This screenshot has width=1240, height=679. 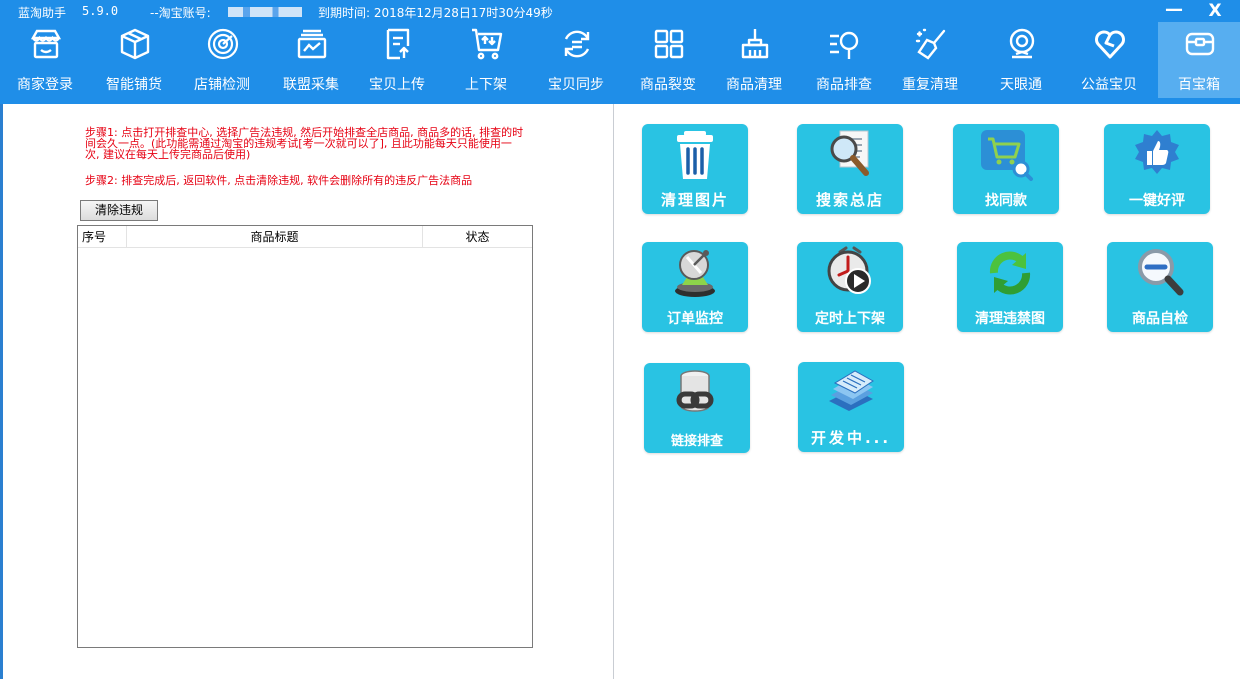 What do you see at coordinates (311, 85) in the screenshot?
I see `nav-label: 联盟采集` at bounding box center [311, 85].